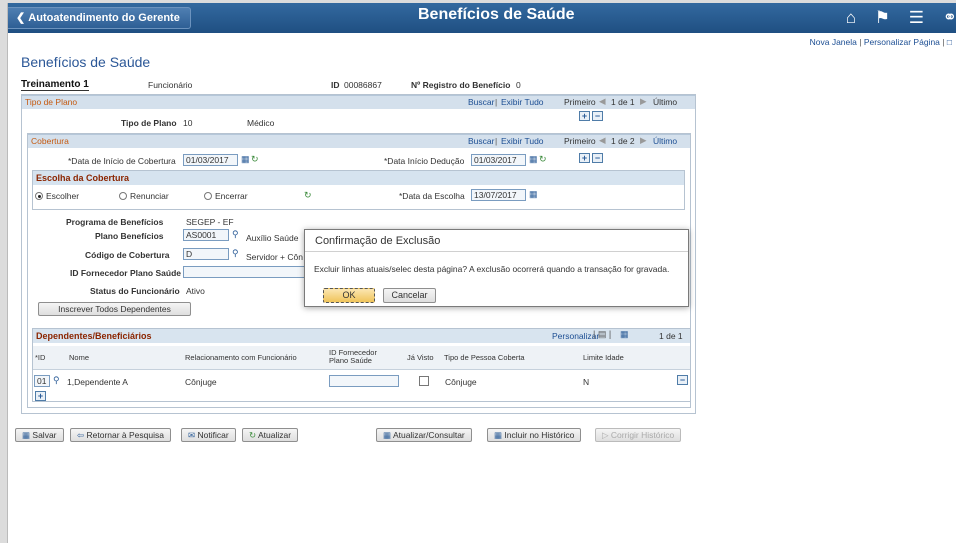 This screenshot has width=956, height=543. Describe the element at coordinates (114, 309) in the screenshot. I see `enroll-all-button: Inscrever Todos Dependentes` at that location.